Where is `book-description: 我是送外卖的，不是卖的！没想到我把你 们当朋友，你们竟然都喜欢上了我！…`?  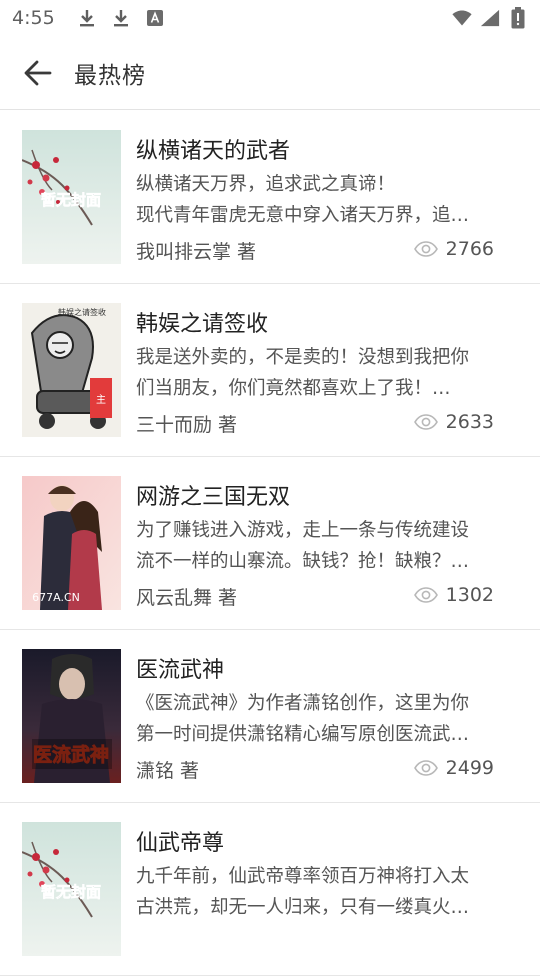 book-description: 我是送外卖的，不是卖的！没想到我把你 们当朋友，你们竟然都喜欢上了我！… is located at coordinates (318, 373).